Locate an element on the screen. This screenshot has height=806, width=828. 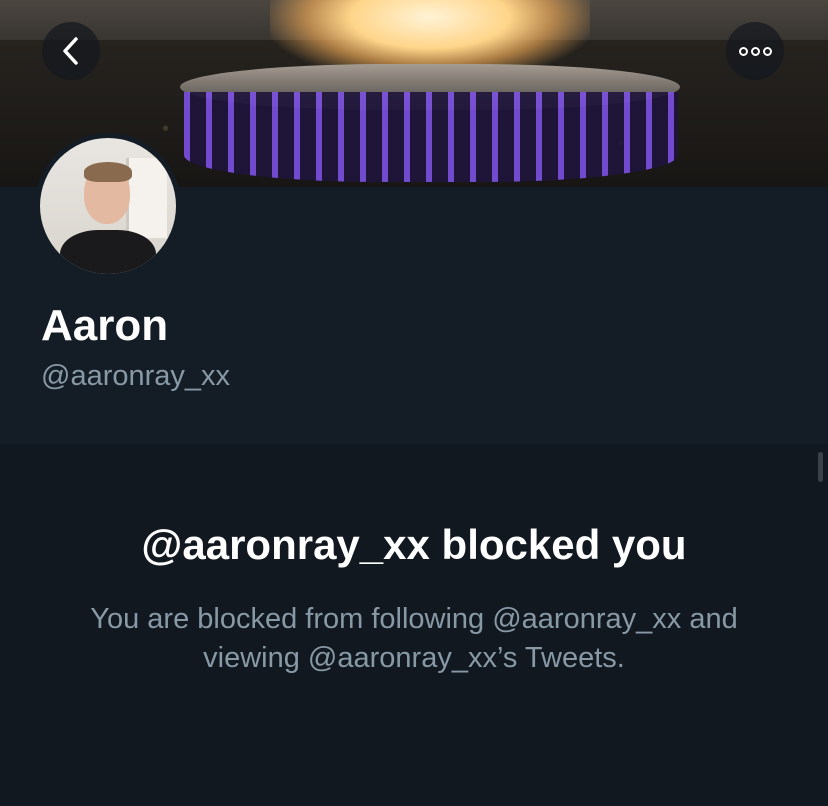
avatar-image is located at coordinates (108, 206).